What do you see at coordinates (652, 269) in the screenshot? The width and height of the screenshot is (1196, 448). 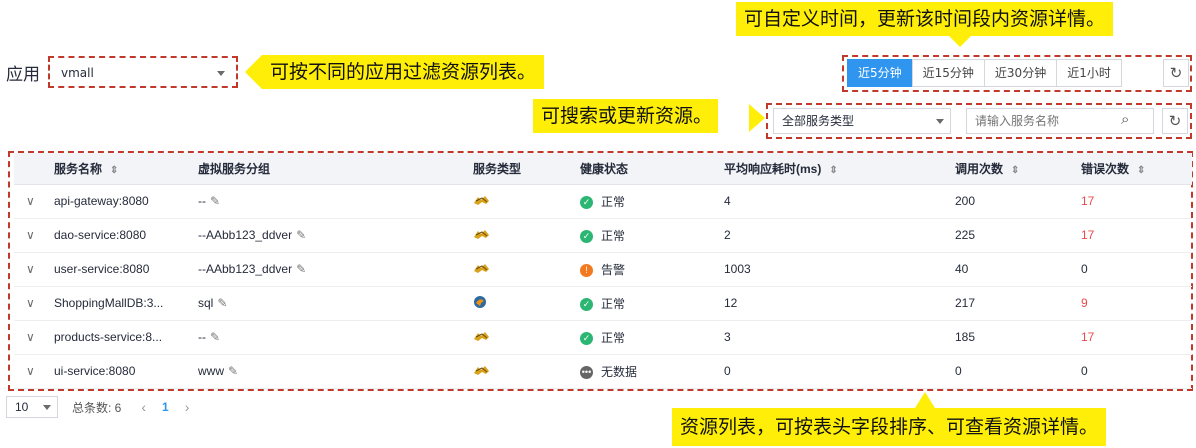 I see `health-cell: ! 告警` at bounding box center [652, 269].